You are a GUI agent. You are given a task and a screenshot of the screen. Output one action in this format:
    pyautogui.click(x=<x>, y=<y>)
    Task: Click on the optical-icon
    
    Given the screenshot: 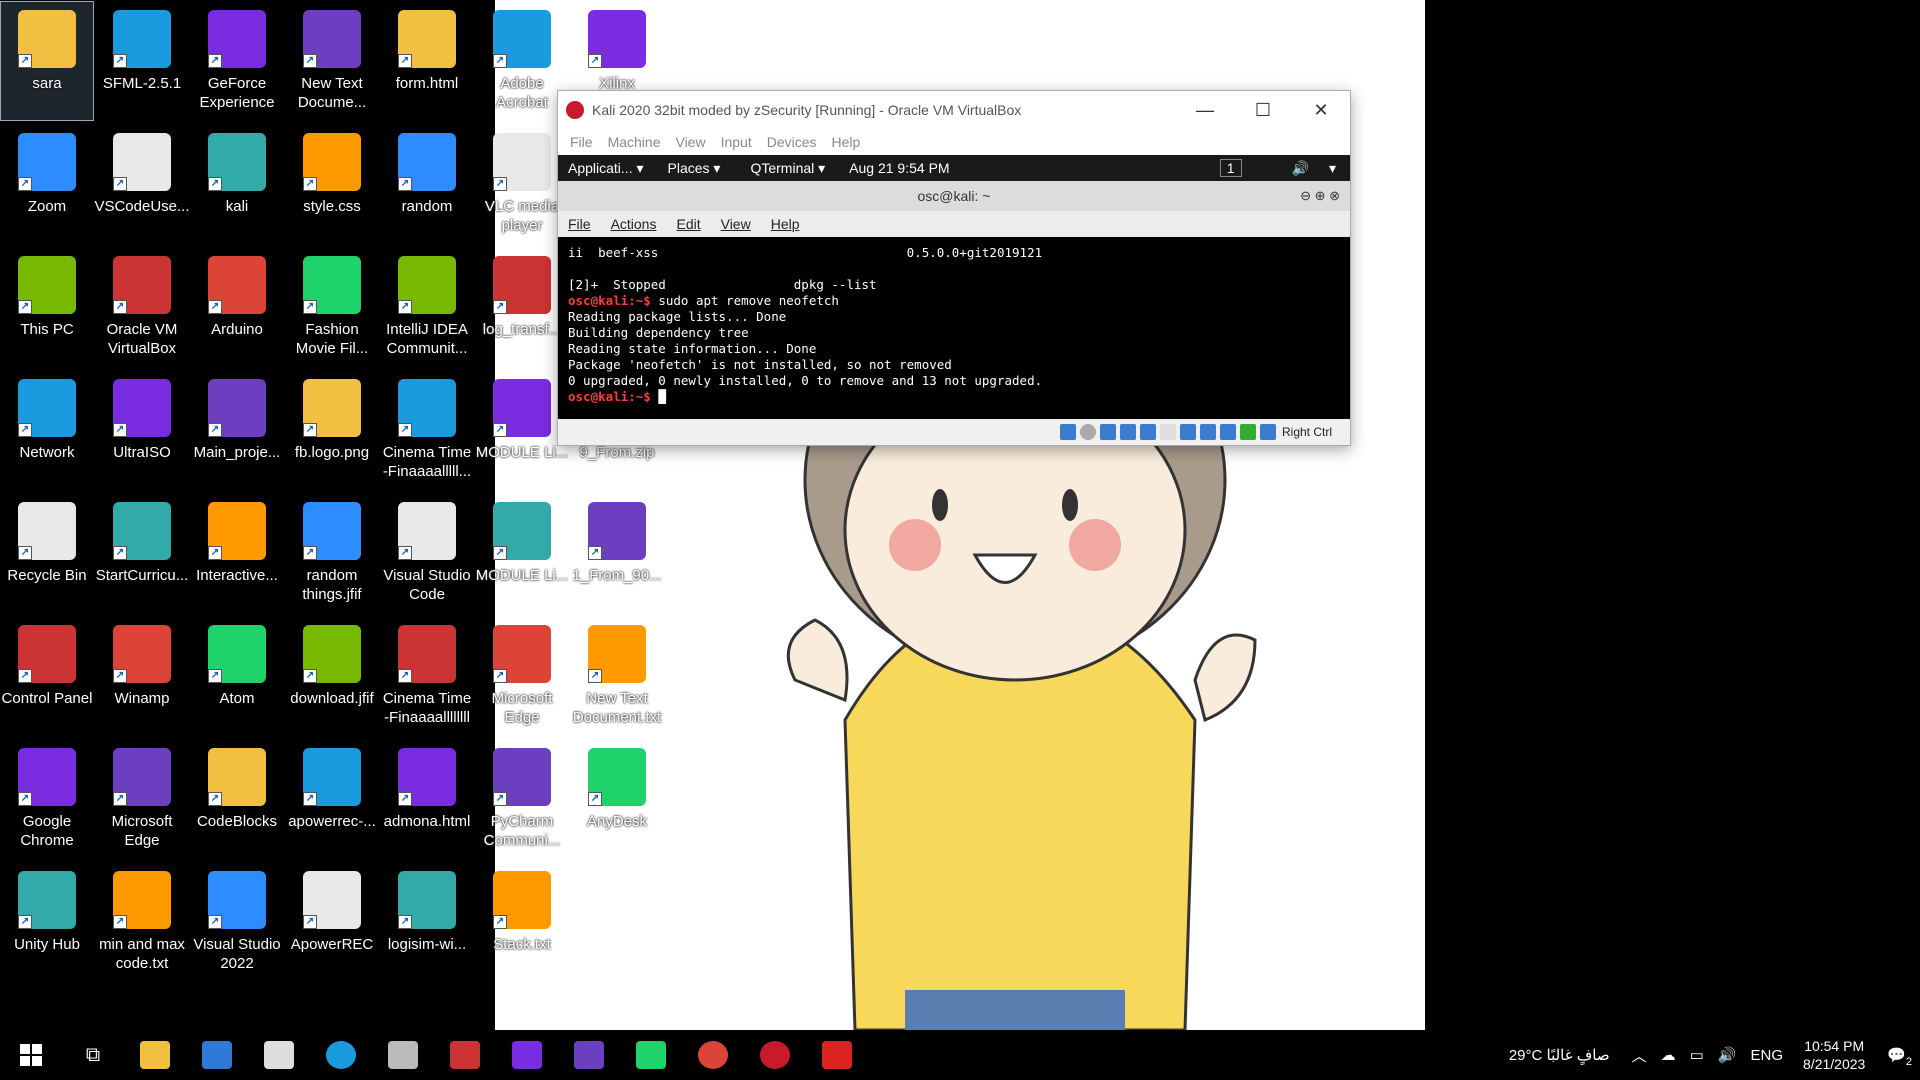 What is the action you would take?
    pyautogui.click(x=1087, y=432)
    